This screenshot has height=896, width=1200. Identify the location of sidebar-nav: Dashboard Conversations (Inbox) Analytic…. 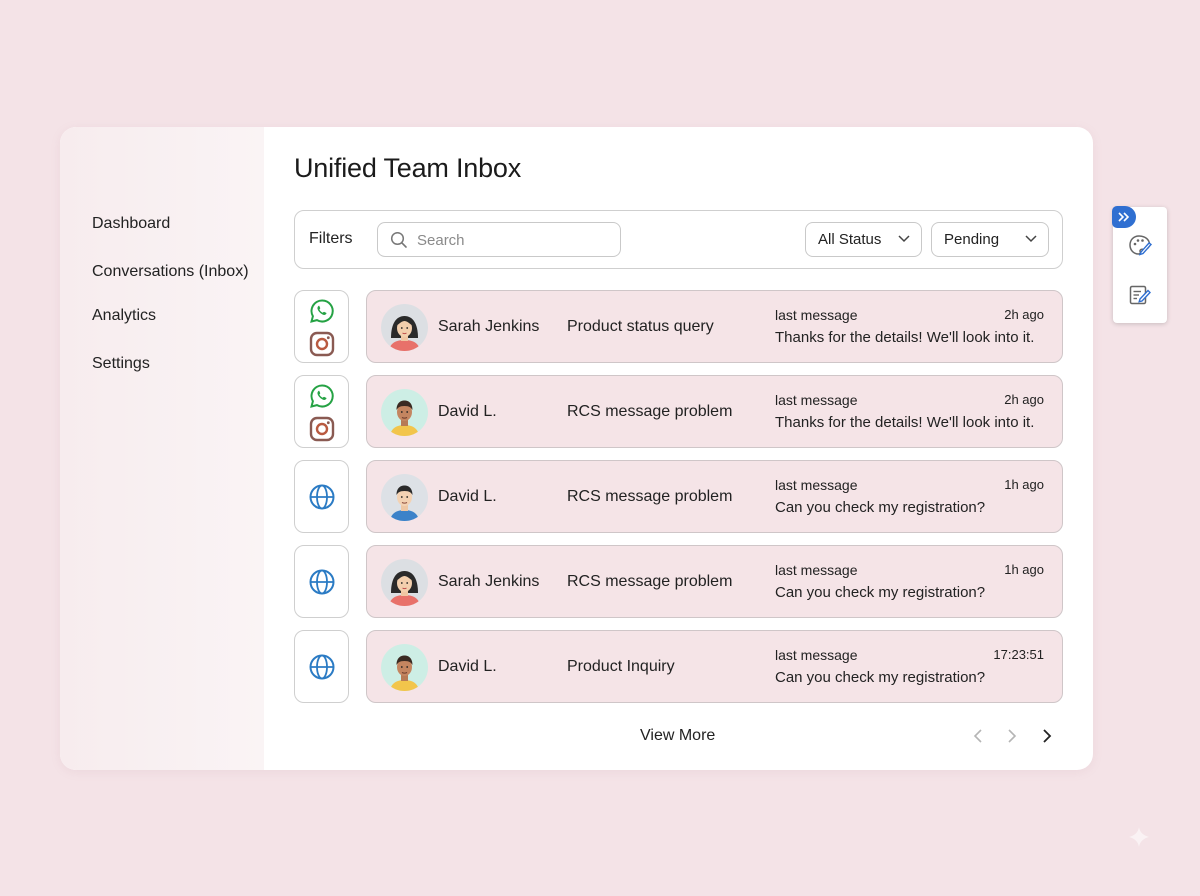
(177, 307).